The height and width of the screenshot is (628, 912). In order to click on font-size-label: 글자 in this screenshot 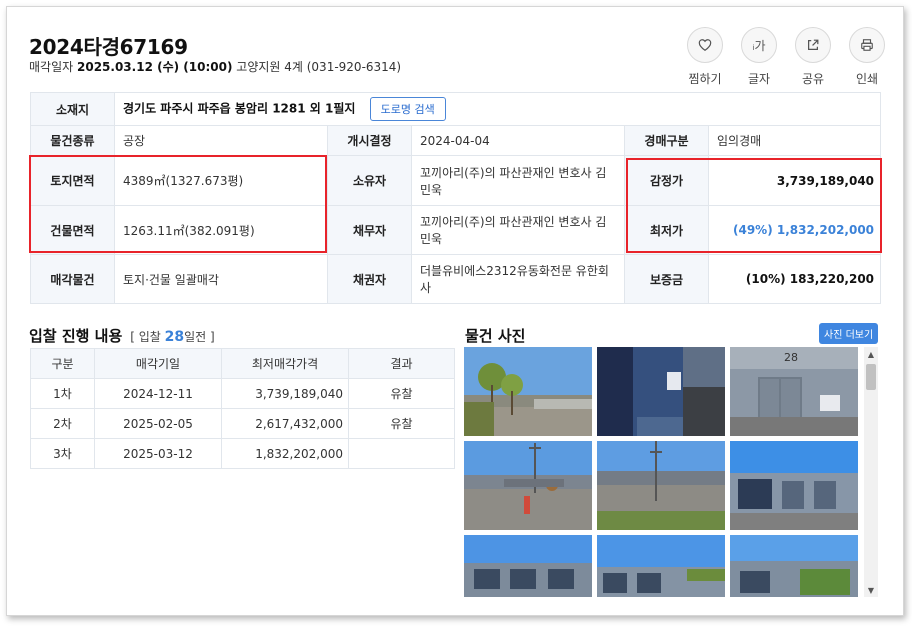, I will do `click(759, 79)`.